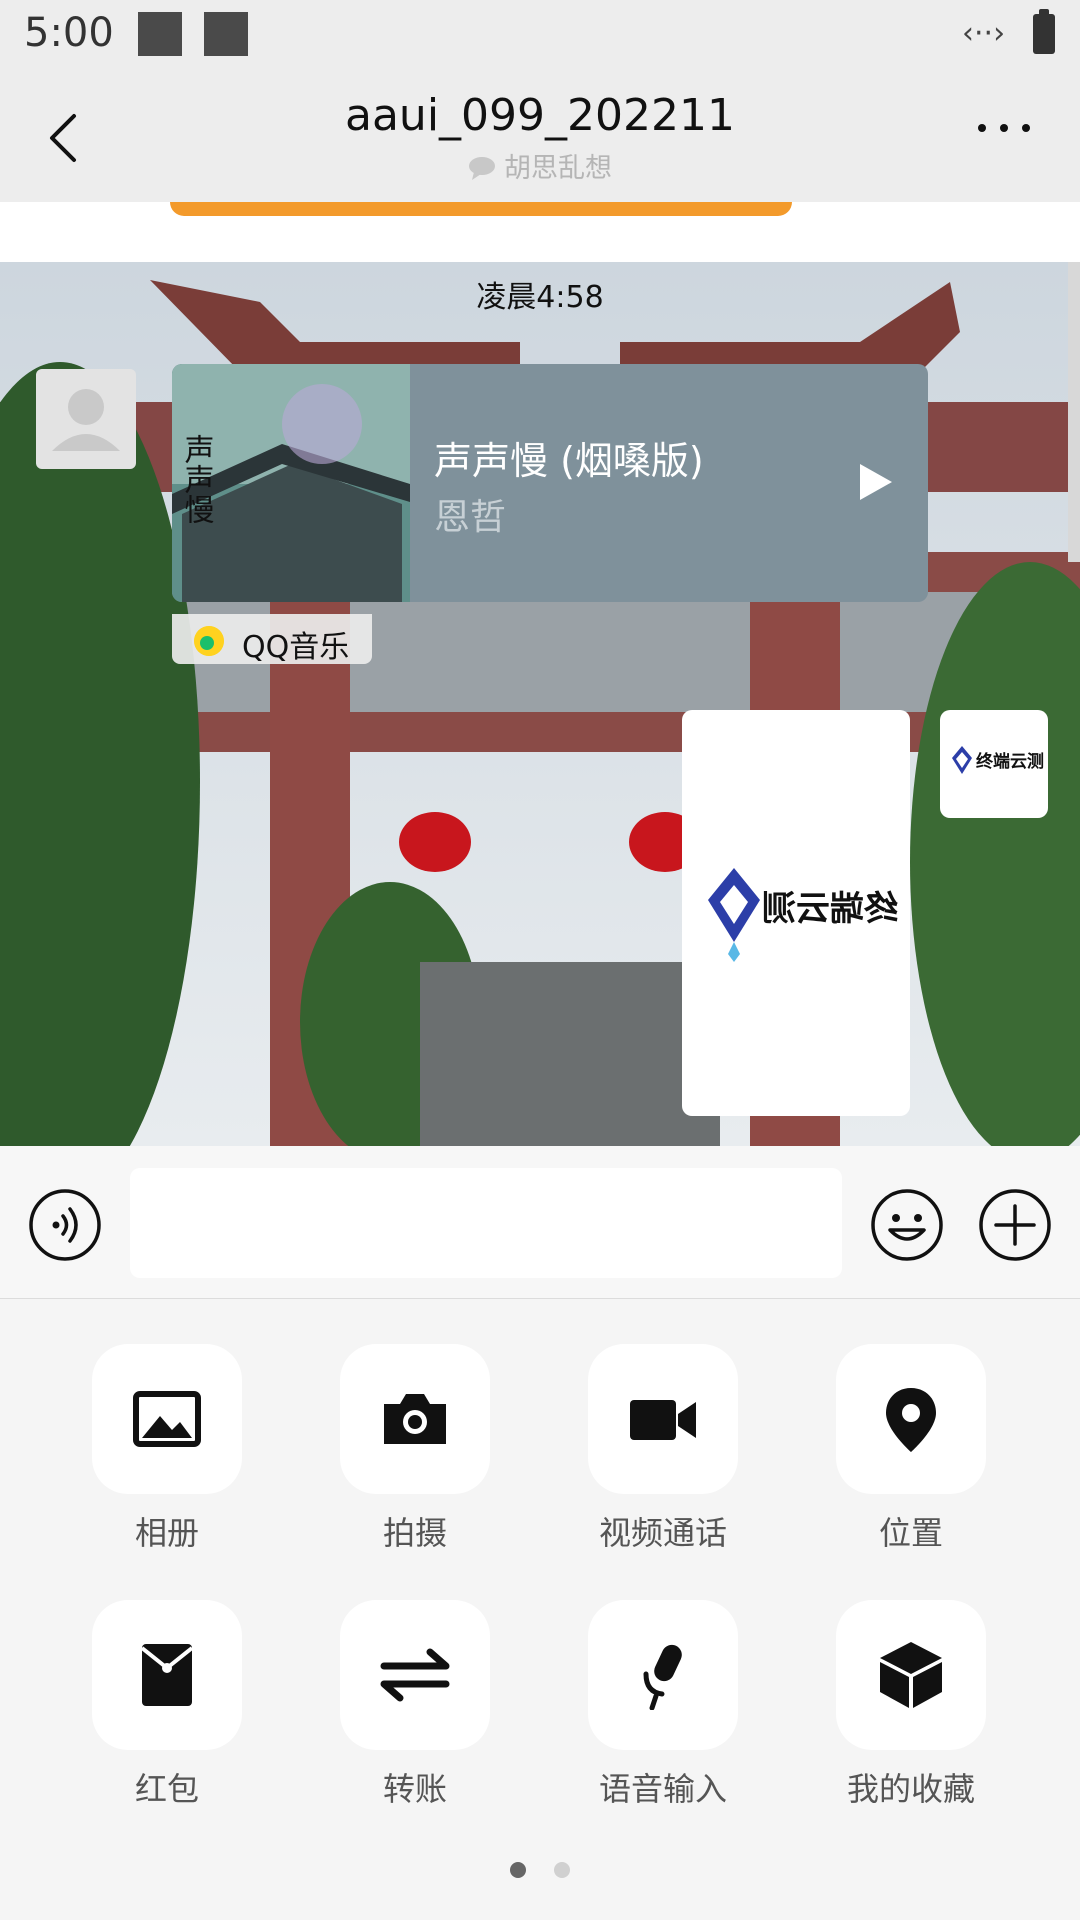 This screenshot has width=1080, height=1920. I want to click on video-call-label: 视频通话, so click(662, 1533).